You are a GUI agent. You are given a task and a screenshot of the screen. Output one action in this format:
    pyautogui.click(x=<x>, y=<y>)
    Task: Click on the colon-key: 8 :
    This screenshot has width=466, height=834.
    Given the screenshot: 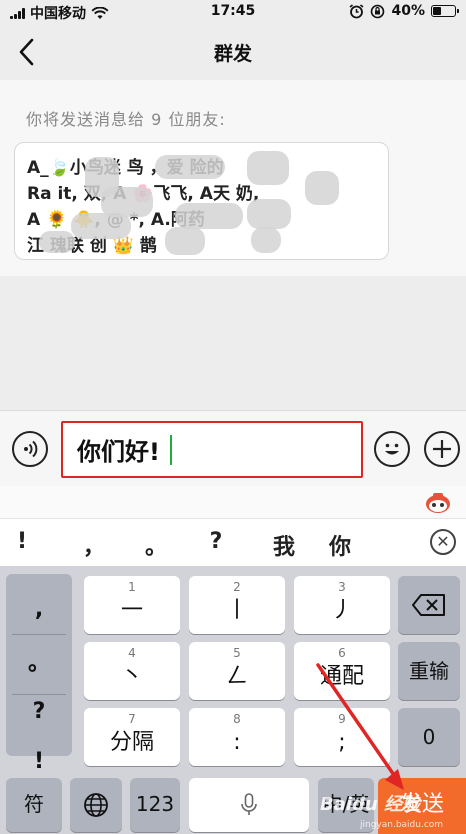 What is the action you would take?
    pyautogui.click(x=237, y=737)
    